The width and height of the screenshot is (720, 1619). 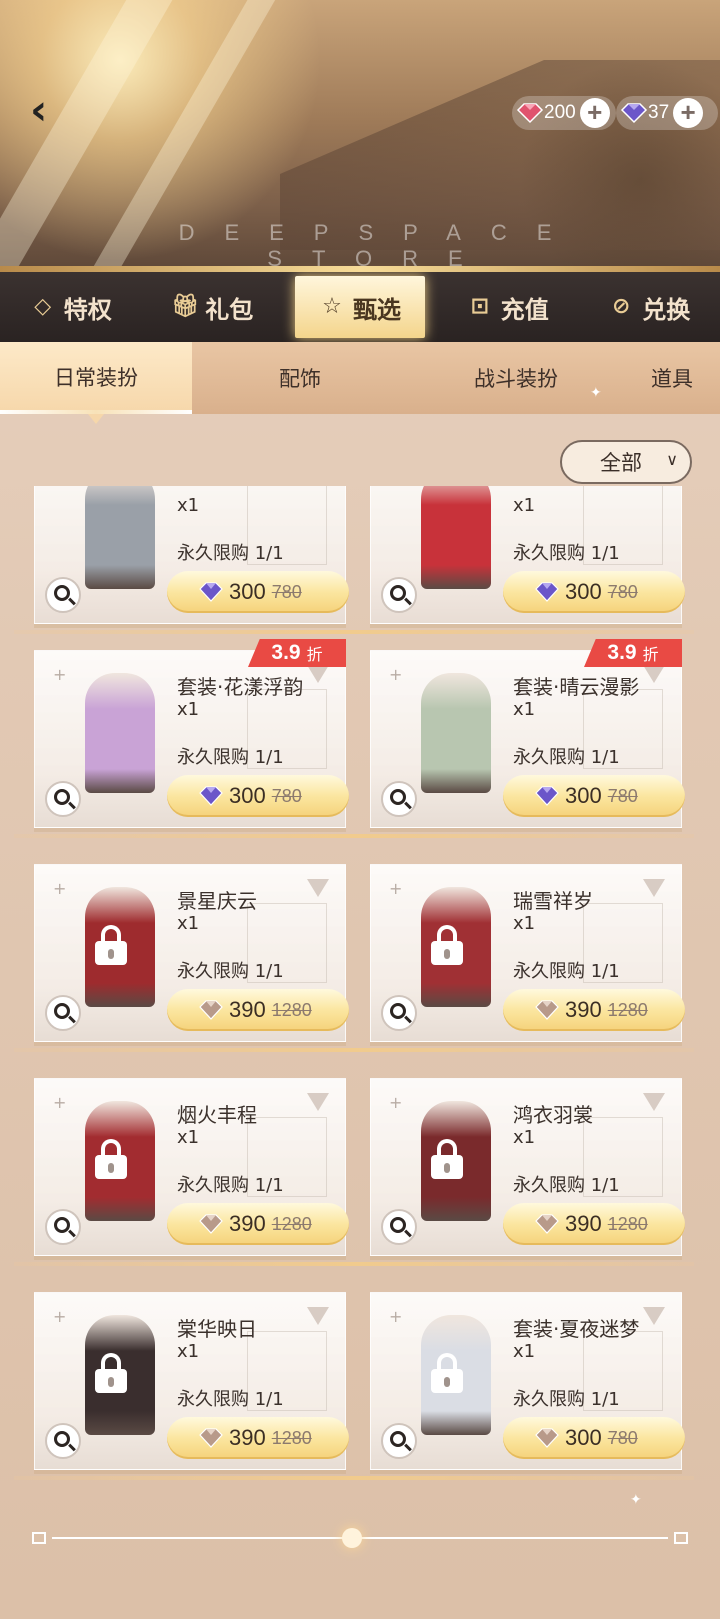 I want to click on tab-exchange: ⊘ 兑换, so click(x=649, y=307).